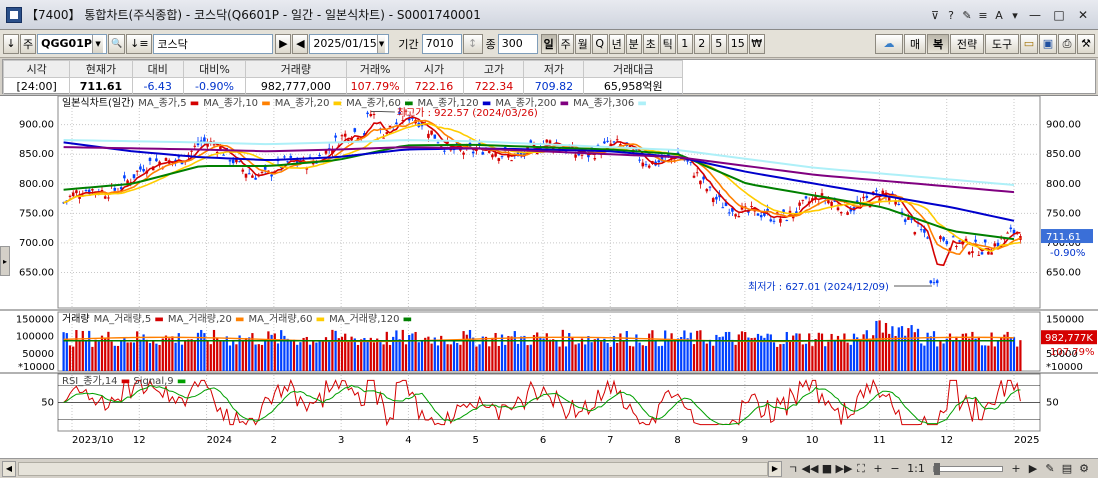 This screenshot has width=1098, height=478. Describe the element at coordinates (28, 43) in the screenshot. I see `instrument-type-button: 주` at that location.